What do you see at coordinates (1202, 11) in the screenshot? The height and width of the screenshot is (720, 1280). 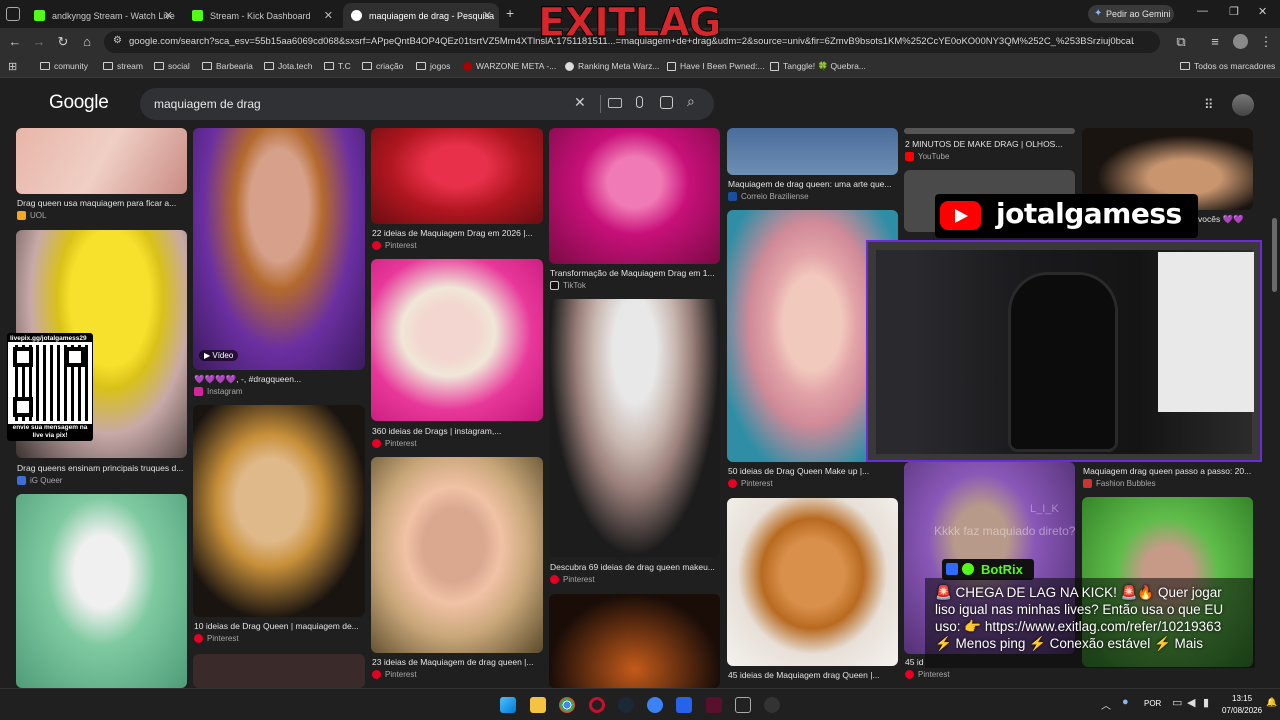 I see `minimize-button: —` at bounding box center [1202, 11].